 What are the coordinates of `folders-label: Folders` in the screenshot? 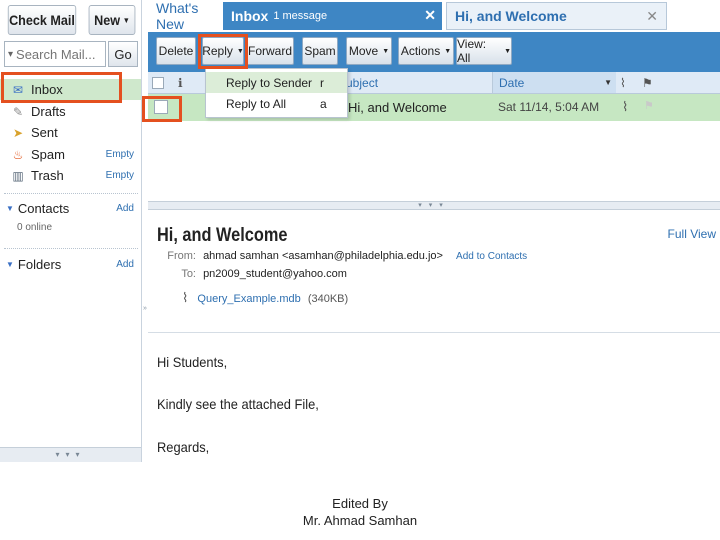 It's located at (39, 264).